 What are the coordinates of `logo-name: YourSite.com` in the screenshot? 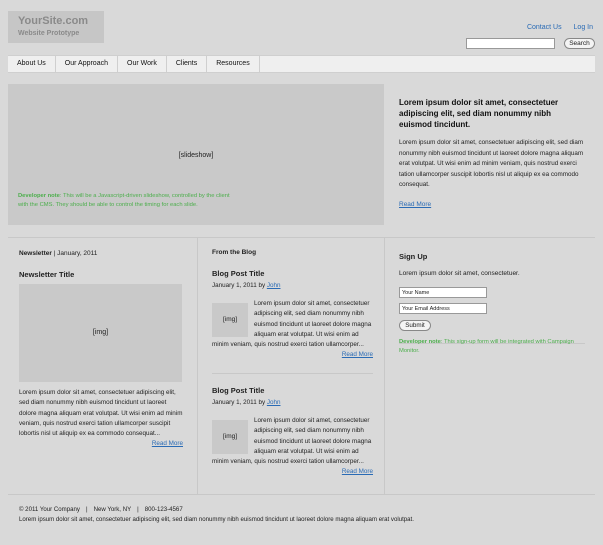 It's located at (53, 21).